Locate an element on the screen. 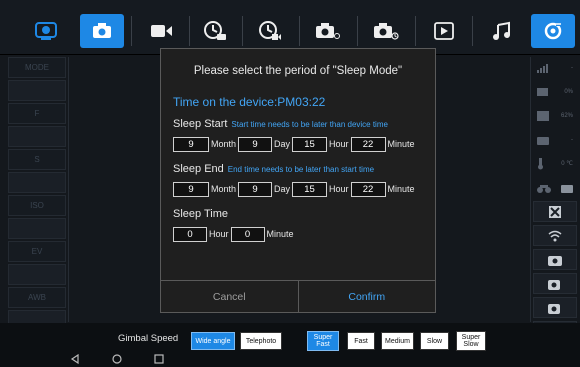  sleep-start-month-field: 9 is located at coordinates (191, 144).